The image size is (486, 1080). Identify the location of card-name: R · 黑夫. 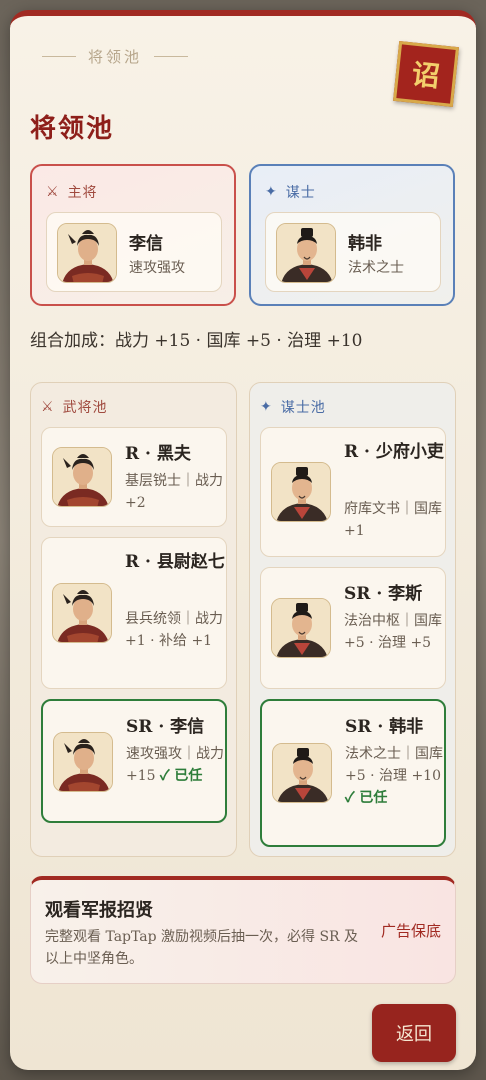
(158, 454).